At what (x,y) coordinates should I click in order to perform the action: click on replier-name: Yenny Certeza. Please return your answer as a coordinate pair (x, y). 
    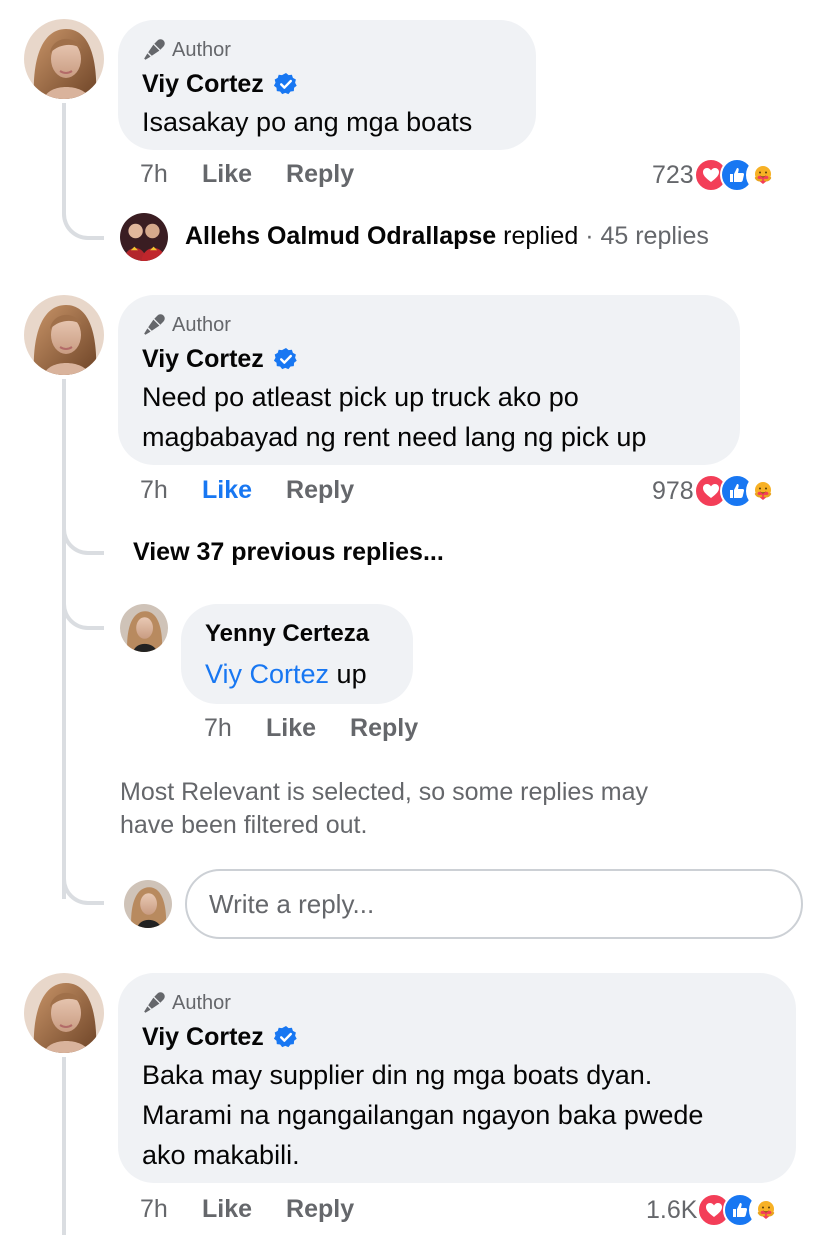
    Looking at the image, I should click on (297, 635).